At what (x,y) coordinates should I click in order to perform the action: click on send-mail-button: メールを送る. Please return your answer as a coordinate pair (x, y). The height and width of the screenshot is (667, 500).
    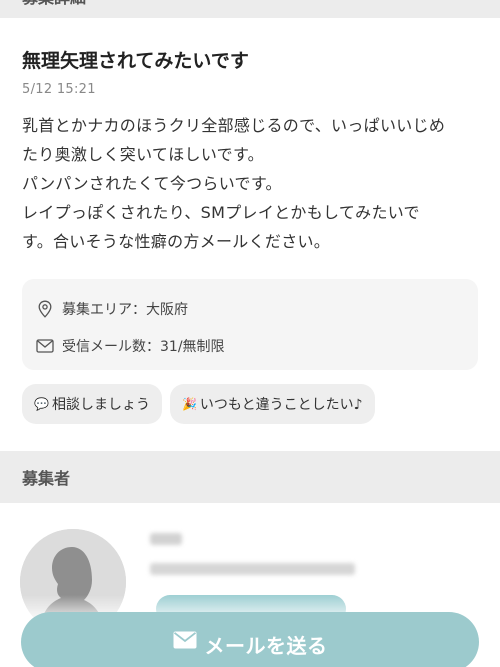
    Looking at the image, I should click on (250, 639).